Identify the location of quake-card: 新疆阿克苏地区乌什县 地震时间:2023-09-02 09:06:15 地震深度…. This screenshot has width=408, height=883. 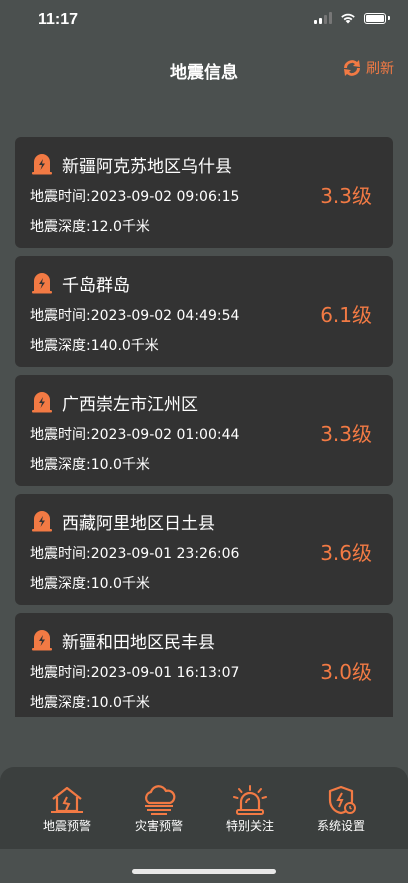
(204, 192).